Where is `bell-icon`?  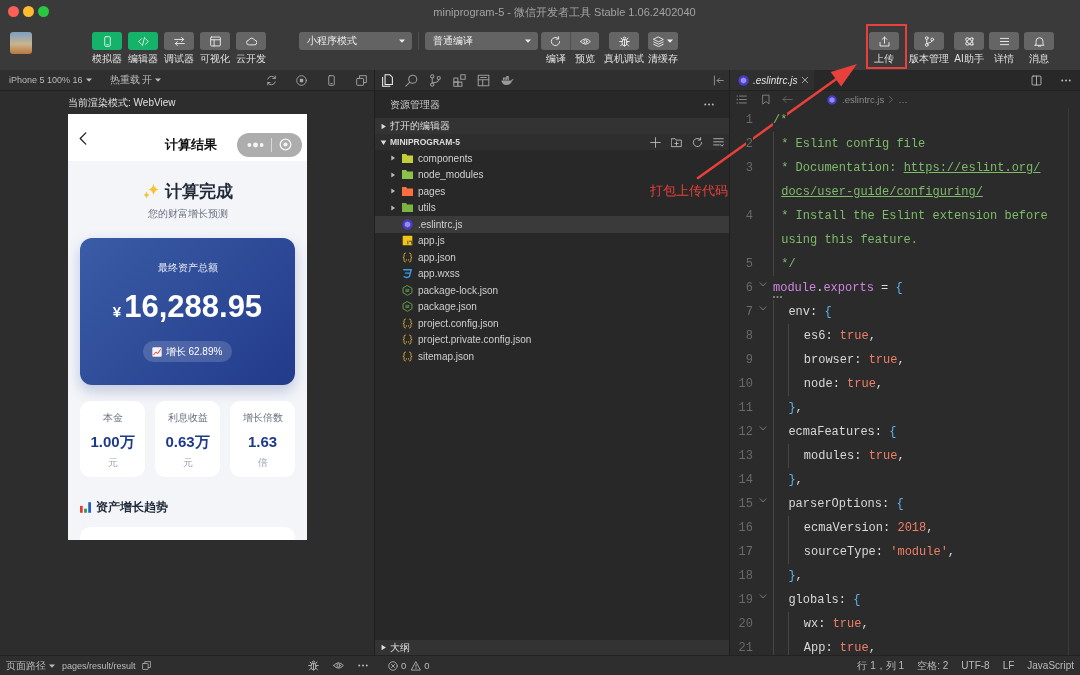
bell-icon is located at coordinates (1039, 41).